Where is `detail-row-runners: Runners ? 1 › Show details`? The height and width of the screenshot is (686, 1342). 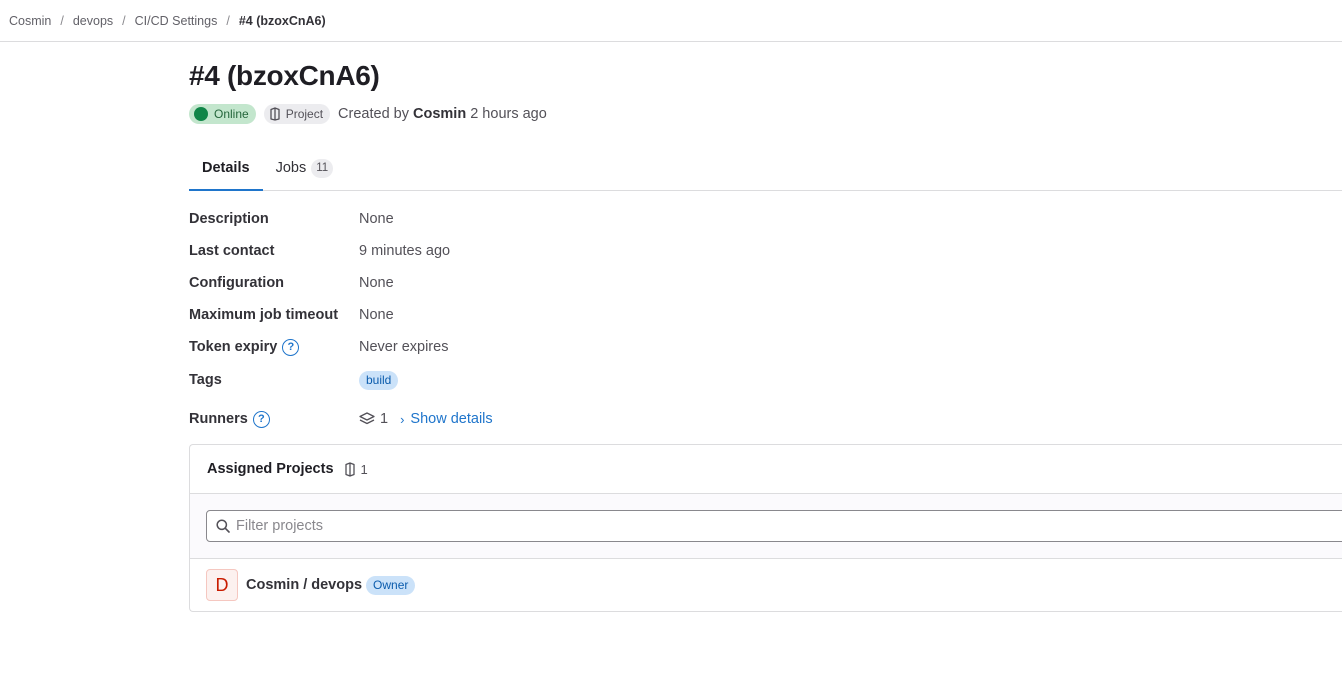 detail-row-runners: Runners ? 1 › Show details is located at coordinates (341, 419).